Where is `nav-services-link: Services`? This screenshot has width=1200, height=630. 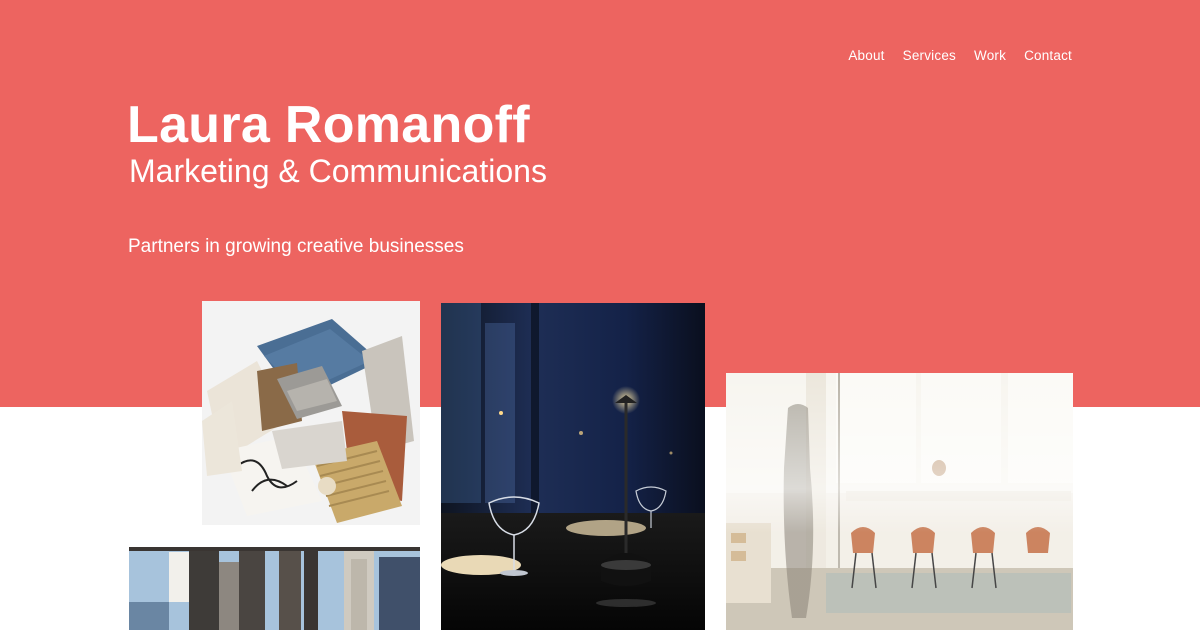 nav-services-link: Services is located at coordinates (929, 55).